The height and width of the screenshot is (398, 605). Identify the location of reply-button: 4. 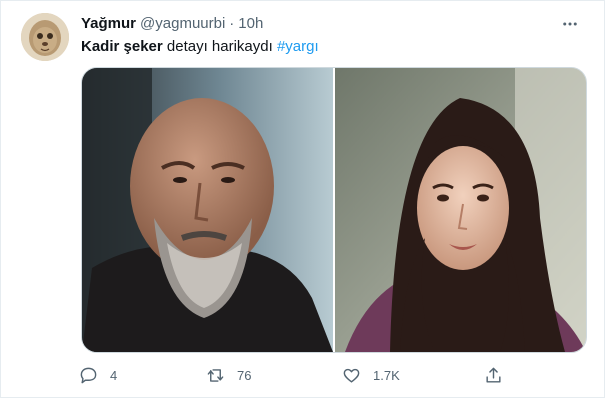
(98, 375).